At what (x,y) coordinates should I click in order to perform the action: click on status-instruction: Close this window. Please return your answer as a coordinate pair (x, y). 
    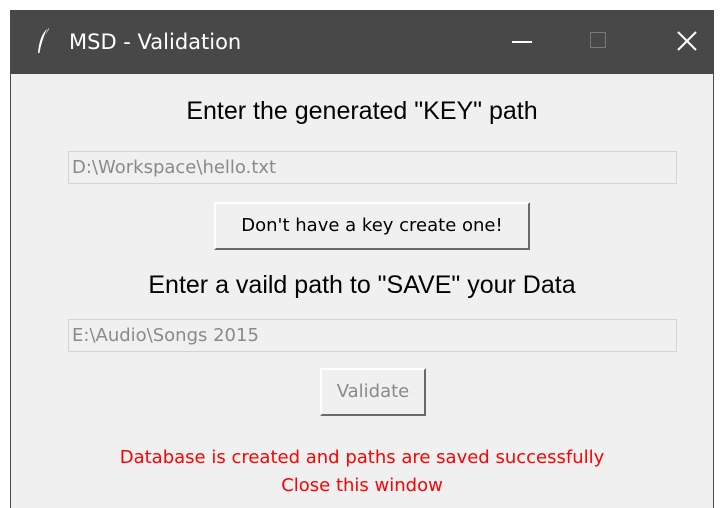
    Looking at the image, I should click on (362, 485).